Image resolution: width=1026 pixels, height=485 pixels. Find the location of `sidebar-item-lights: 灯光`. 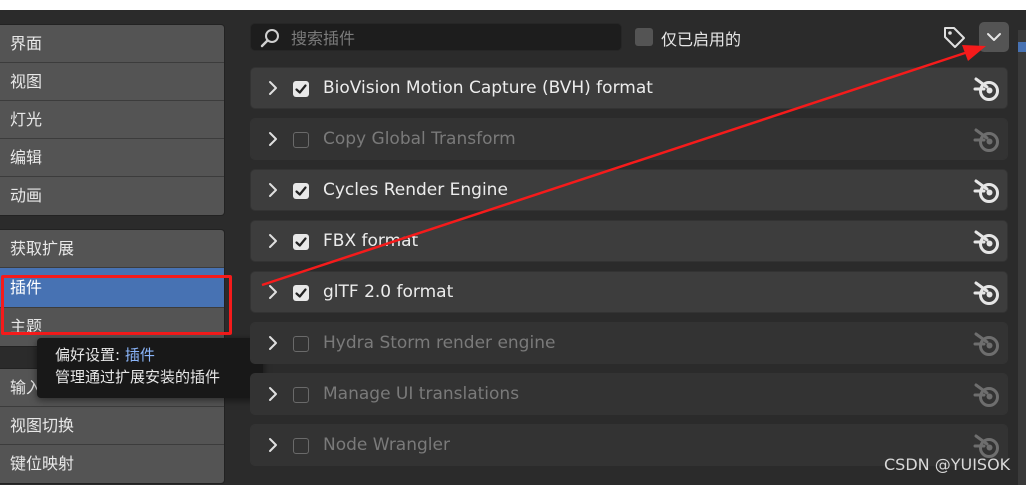

sidebar-item-lights: 灯光 is located at coordinates (112, 120).